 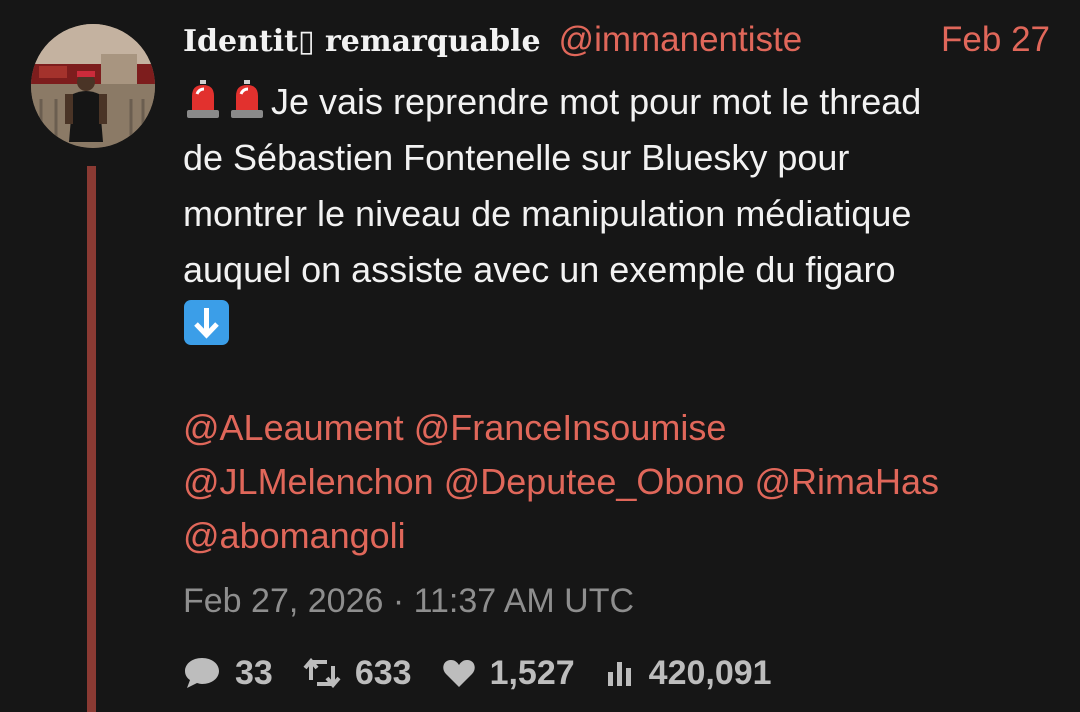 I want to click on mention-link: @Deputee_Obono, so click(x=594, y=481).